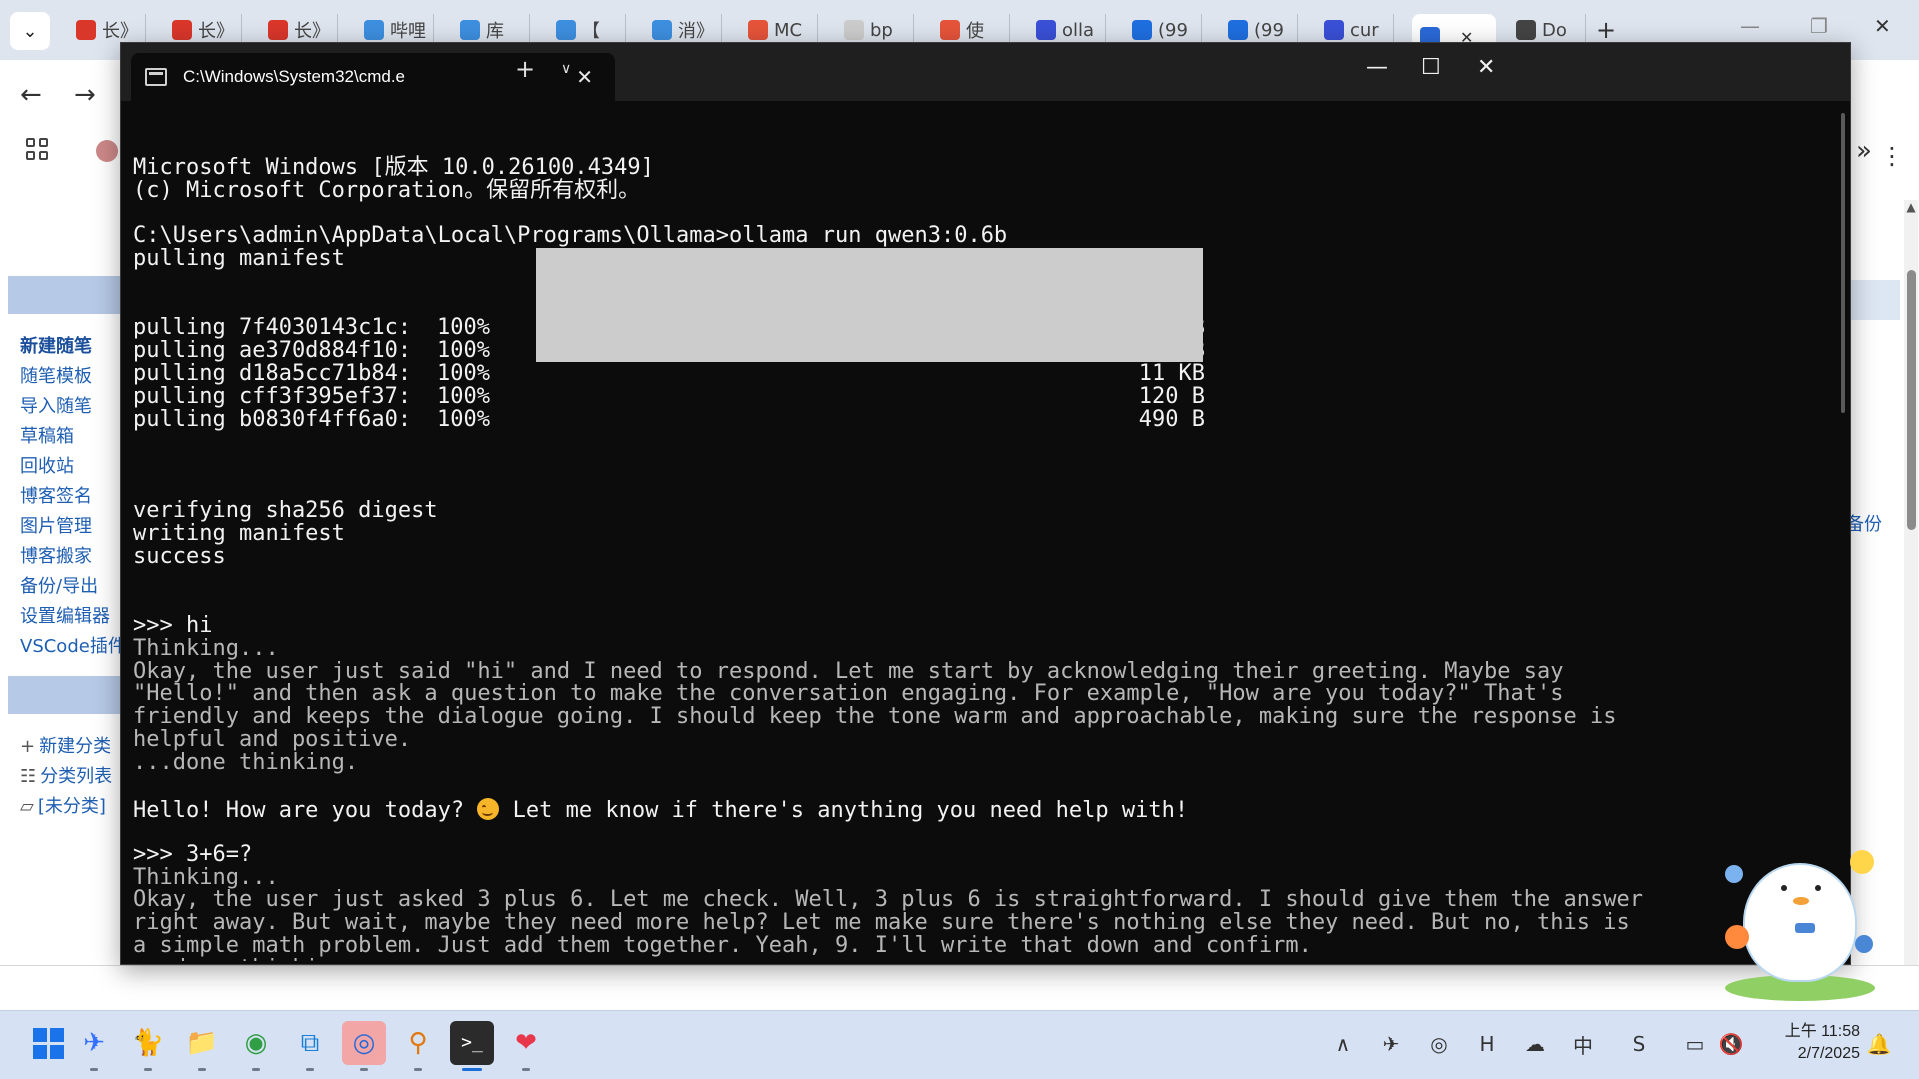 The width and height of the screenshot is (1919, 1079). What do you see at coordinates (1535, 1044) in the screenshot?
I see `wechat-tray-icon: ☁` at bounding box center [1535, 1044].